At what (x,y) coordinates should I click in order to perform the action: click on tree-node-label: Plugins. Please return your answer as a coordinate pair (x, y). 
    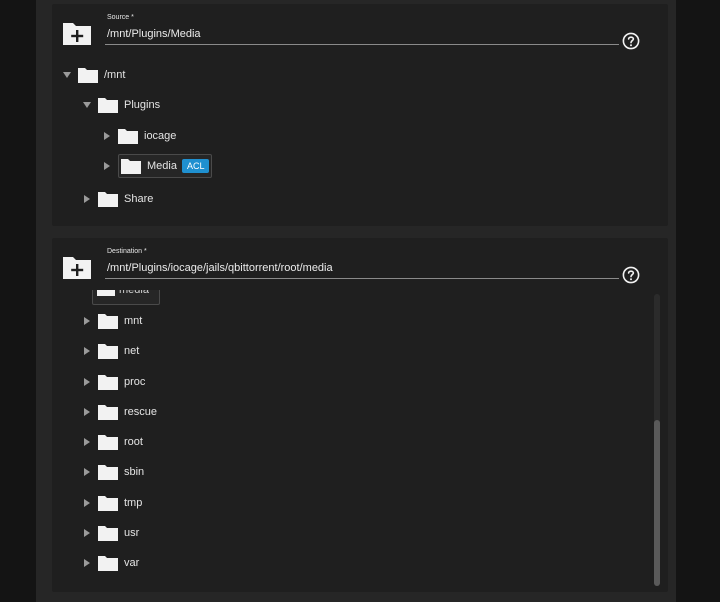
    Looking at the image, I should click on (142, 105).